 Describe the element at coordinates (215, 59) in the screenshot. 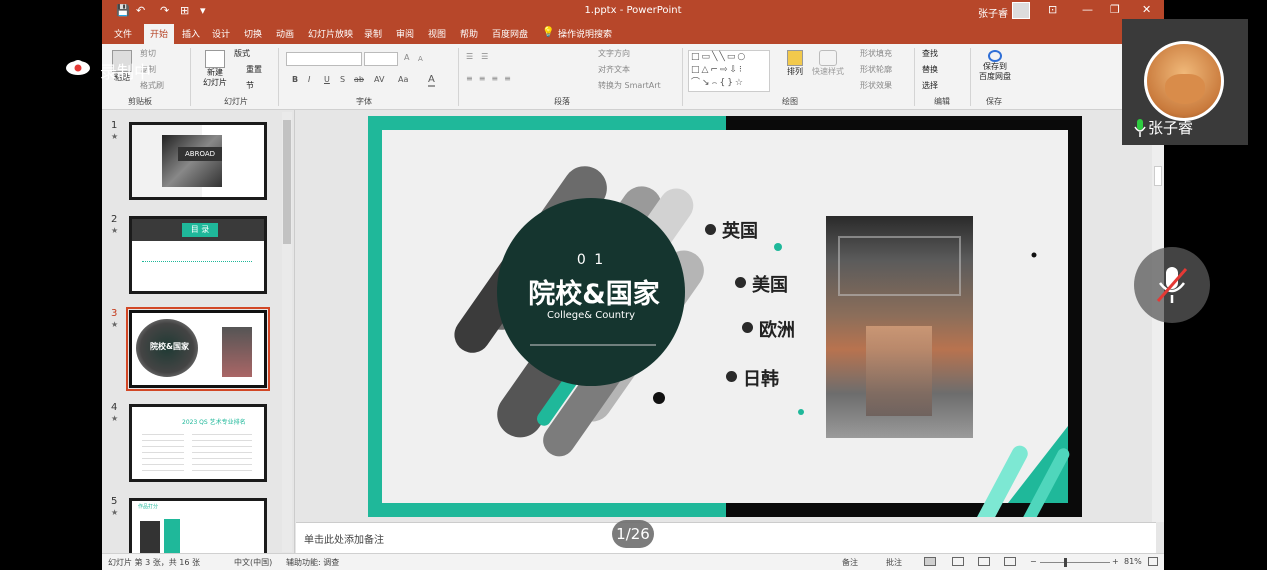

I see `new-slide-icon` at that location.